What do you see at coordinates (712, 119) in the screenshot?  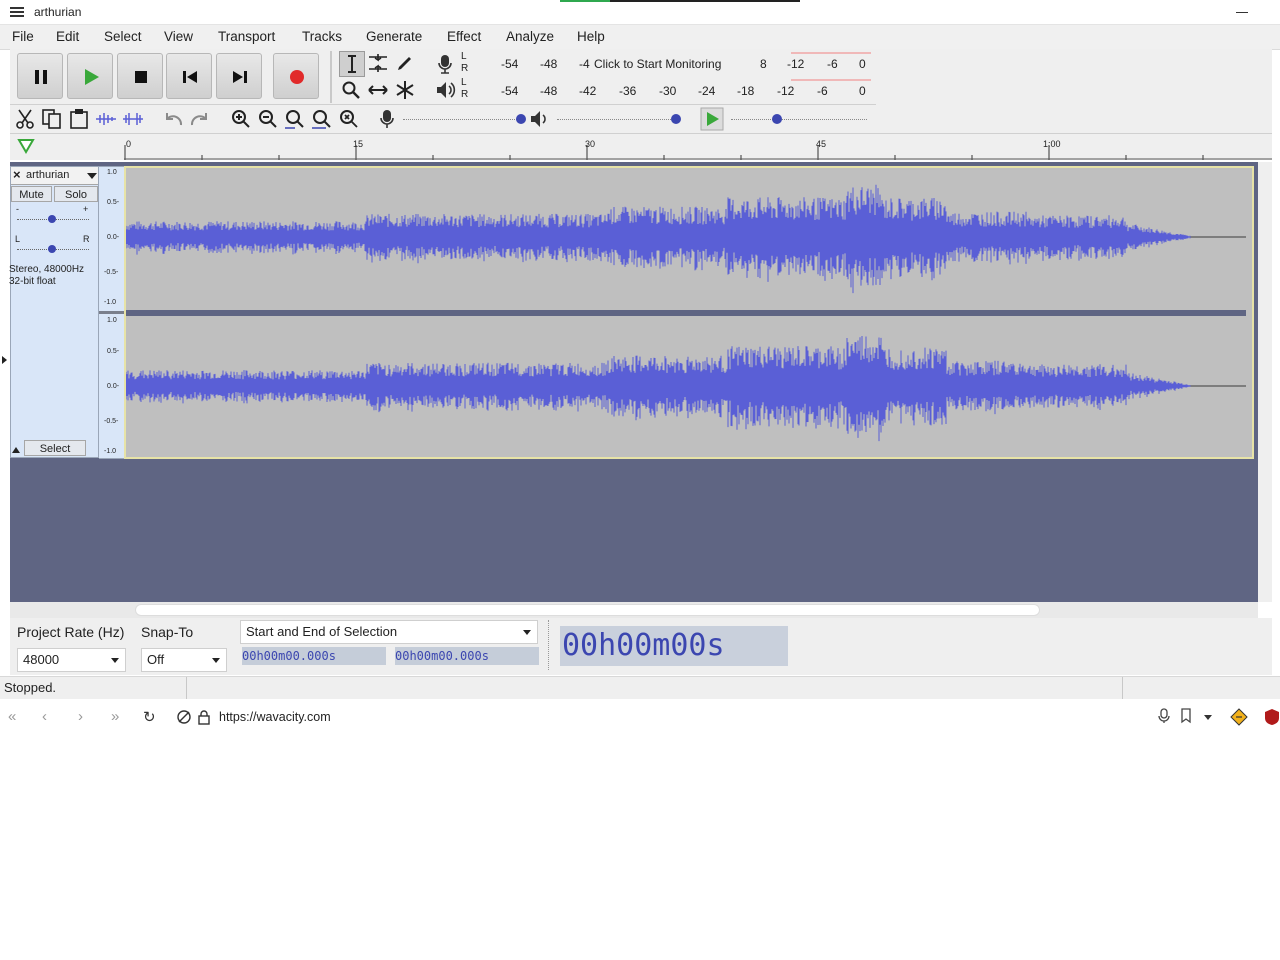 I see `play-at-speed-icon` at bounding box center [712, 119].